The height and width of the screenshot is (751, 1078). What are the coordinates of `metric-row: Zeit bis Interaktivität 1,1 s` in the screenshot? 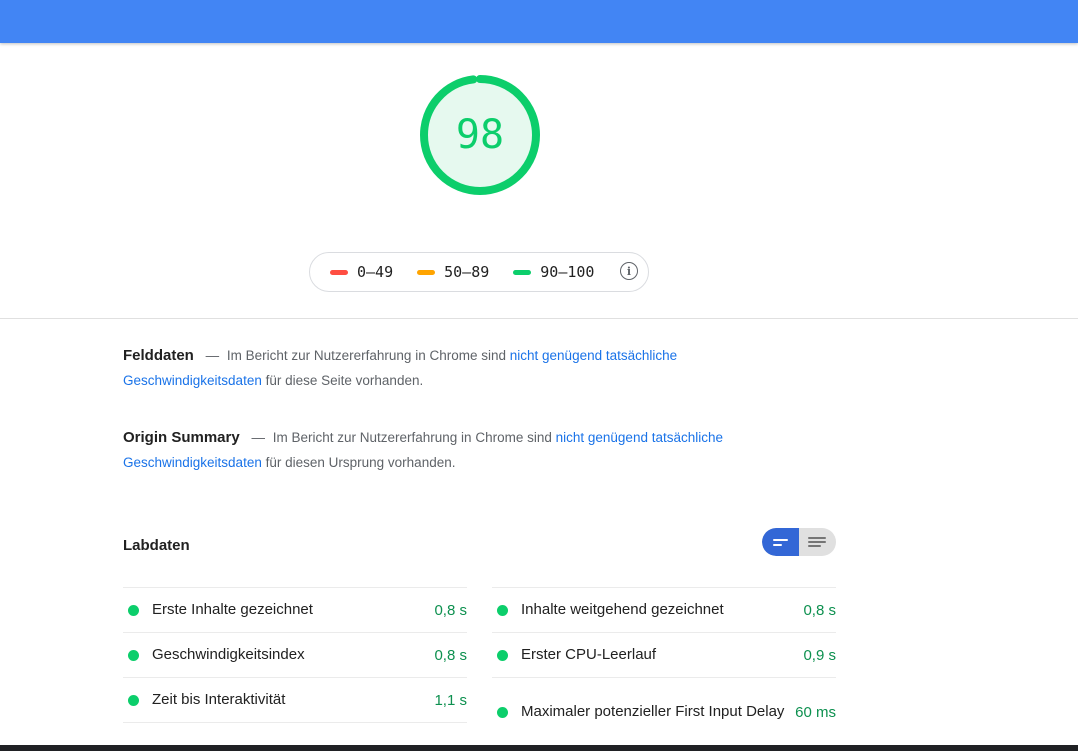 It's located at (295, 700).